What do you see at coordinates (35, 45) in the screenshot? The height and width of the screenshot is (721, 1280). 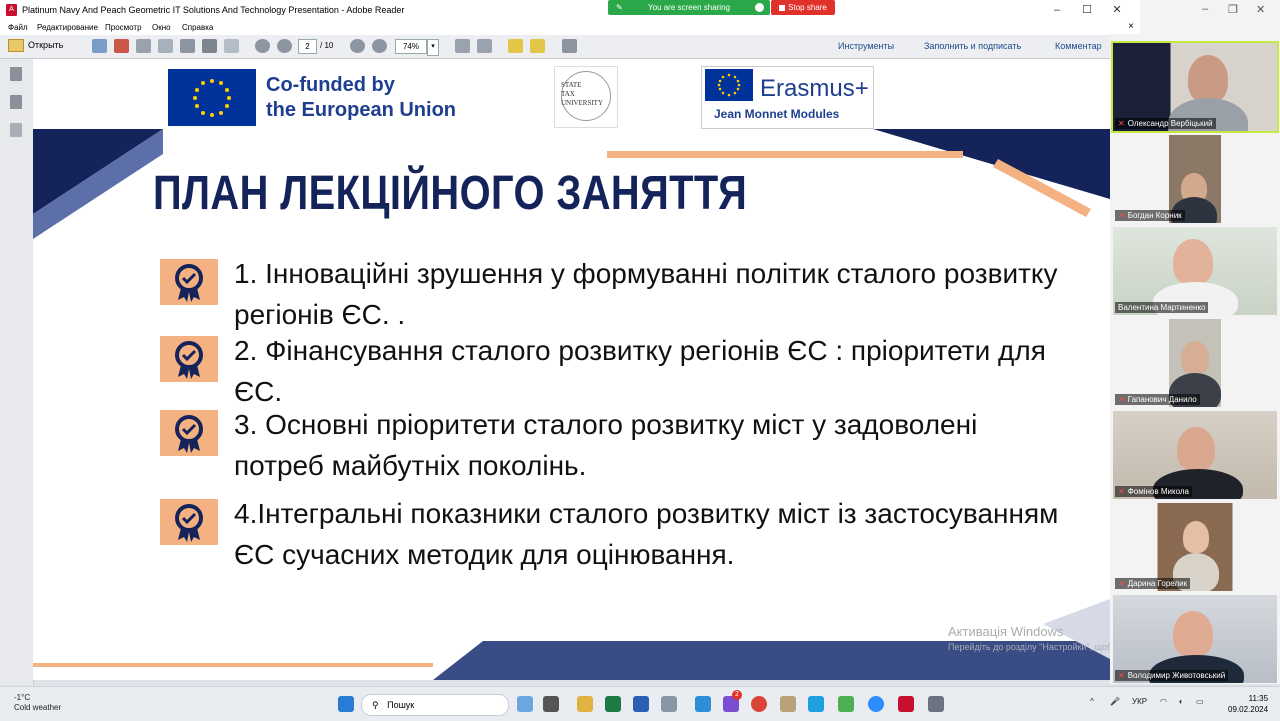 I see `open-button: Открыть` at bounding box center [35, 45].